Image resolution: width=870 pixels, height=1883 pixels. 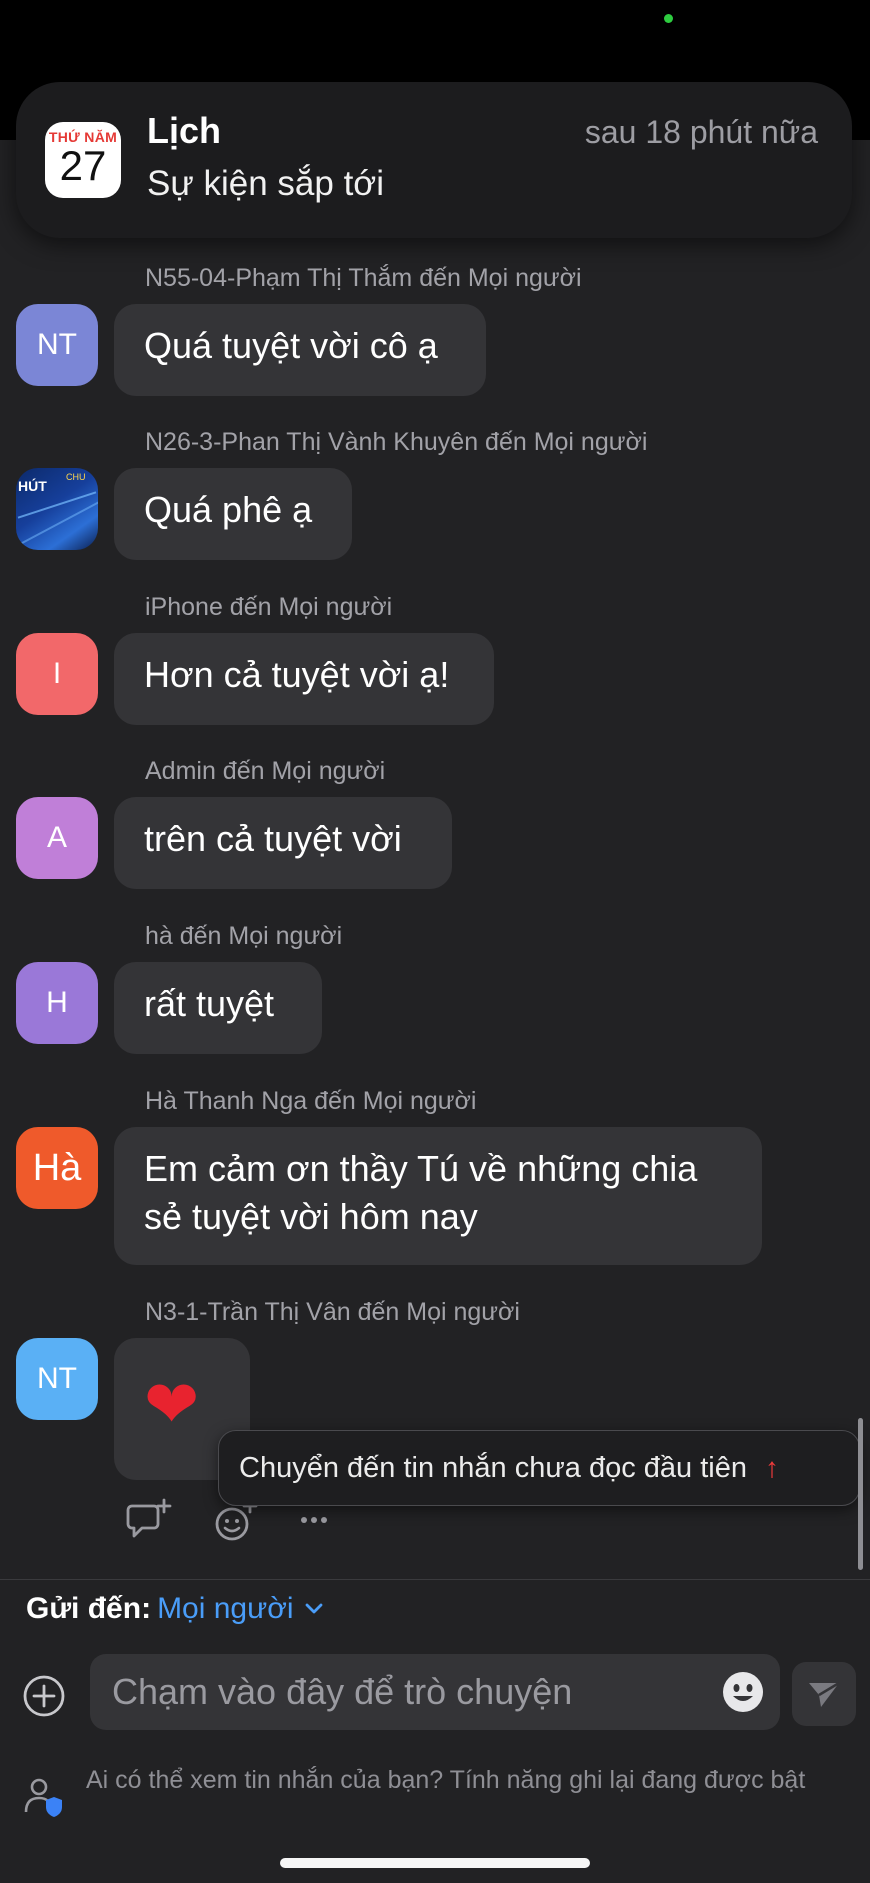 I want to click on privacy-person-shield-icon, so click(x=43, y=1797).